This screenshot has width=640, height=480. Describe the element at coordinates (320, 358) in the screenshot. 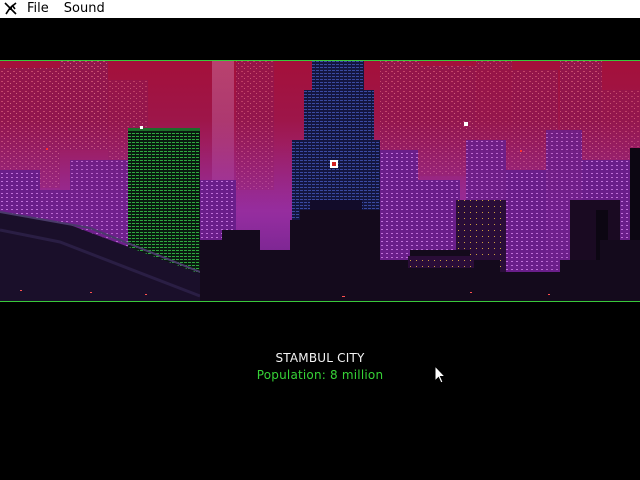

I see `city-name: STAMBUL CITY` at that location.